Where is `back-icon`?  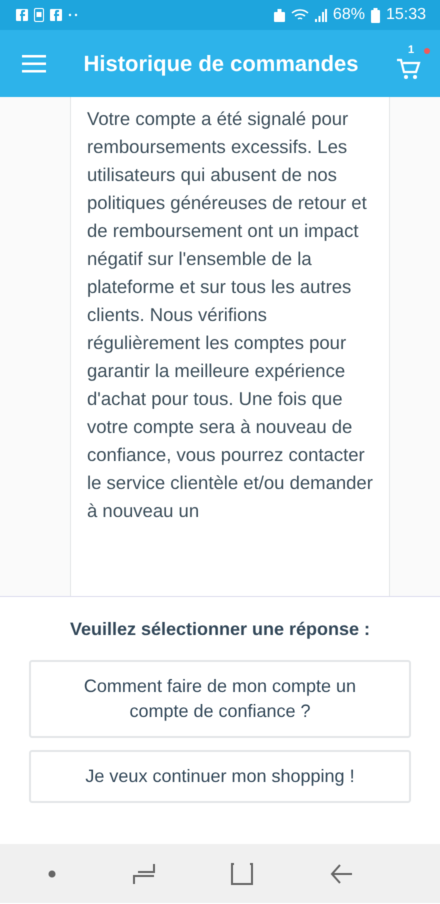 back-icon is located at coordinates (341, 874).